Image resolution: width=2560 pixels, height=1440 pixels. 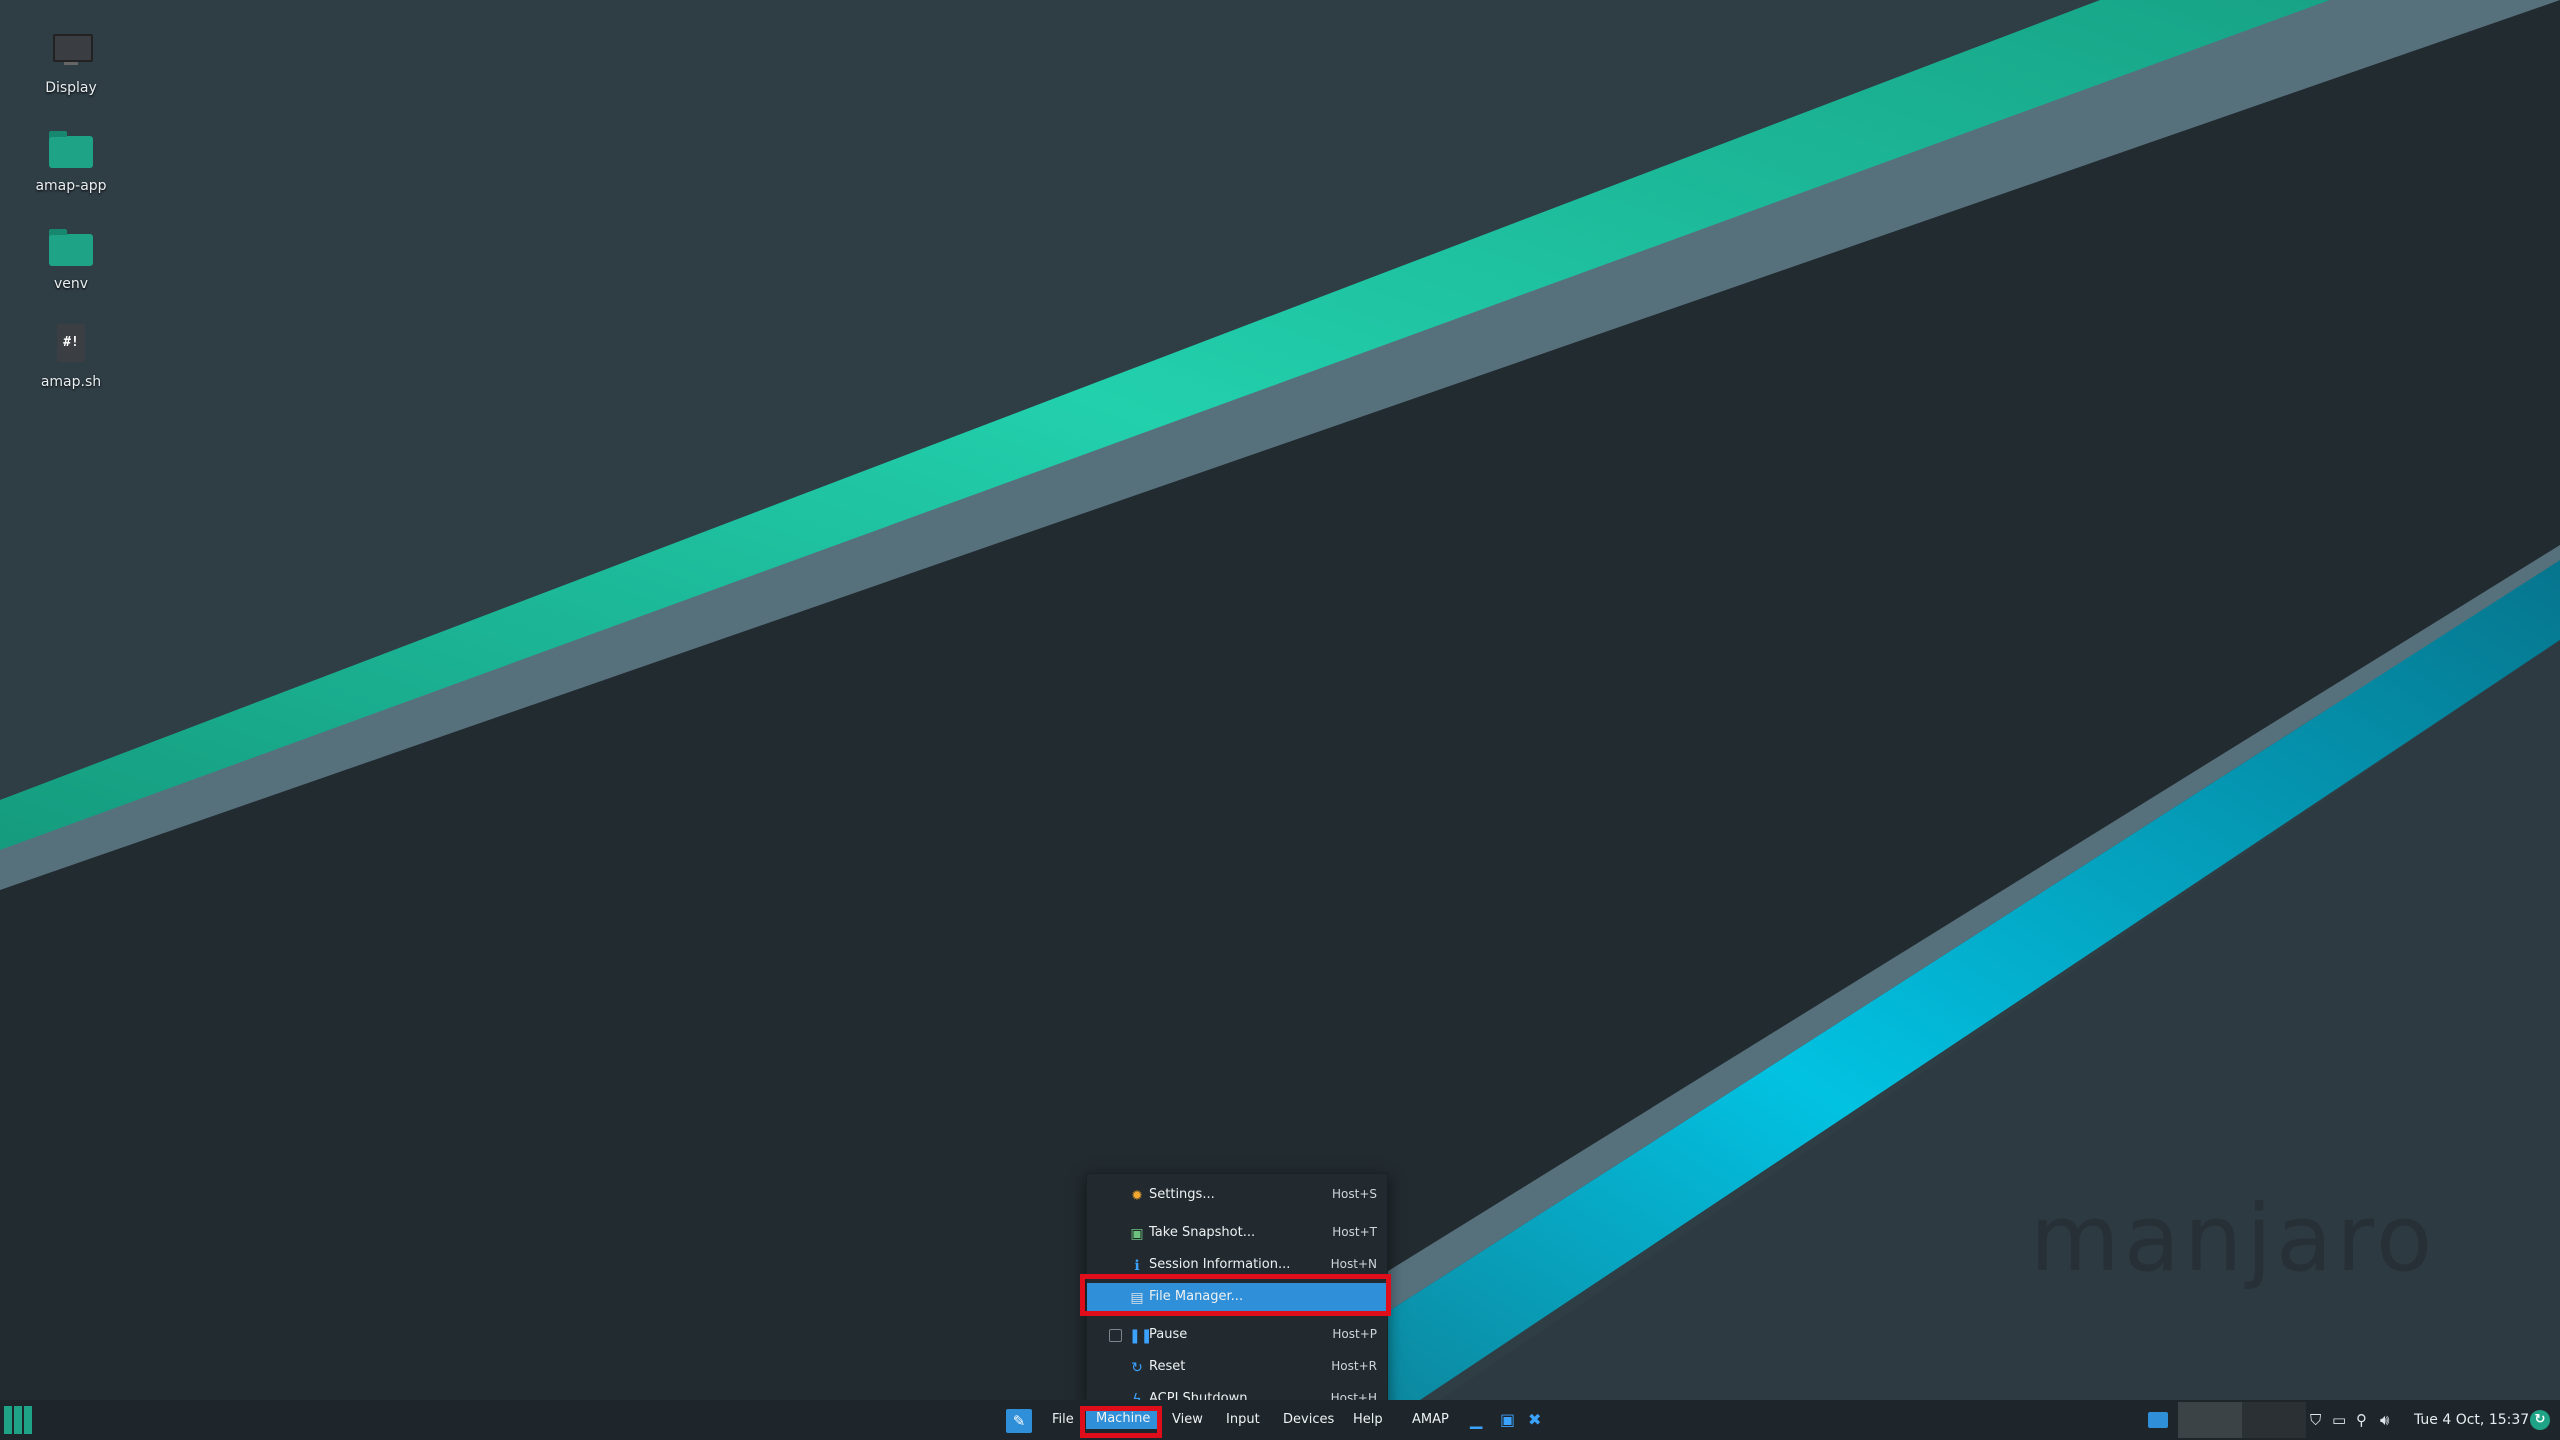 What do you see at coordinates (1167, 1366) in the screenshot?
I see `menu-item-label: Reset` at bounding box center [1167, 1366].